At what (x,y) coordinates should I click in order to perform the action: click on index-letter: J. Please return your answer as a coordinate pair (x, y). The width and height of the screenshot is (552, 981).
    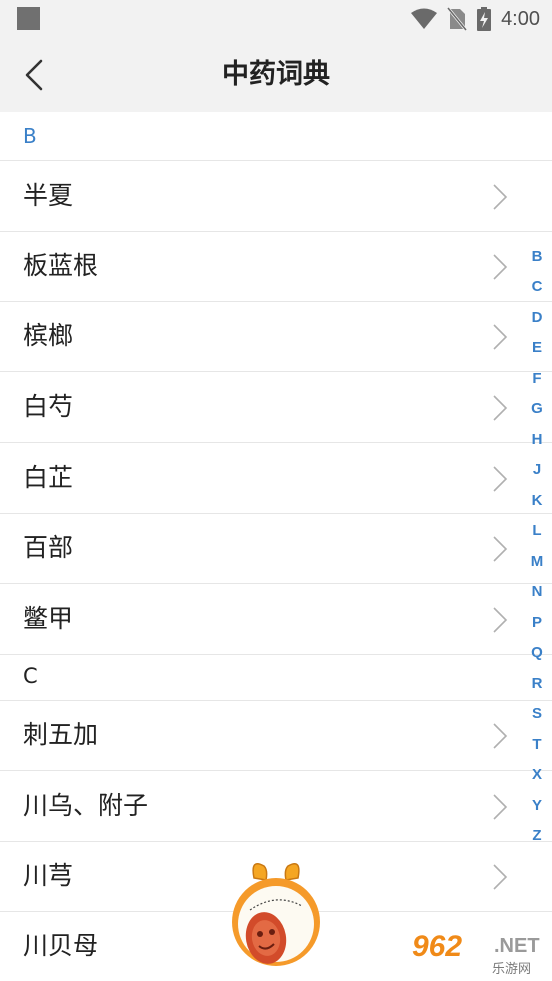
    Looking at the image, I should click on (537, 469).